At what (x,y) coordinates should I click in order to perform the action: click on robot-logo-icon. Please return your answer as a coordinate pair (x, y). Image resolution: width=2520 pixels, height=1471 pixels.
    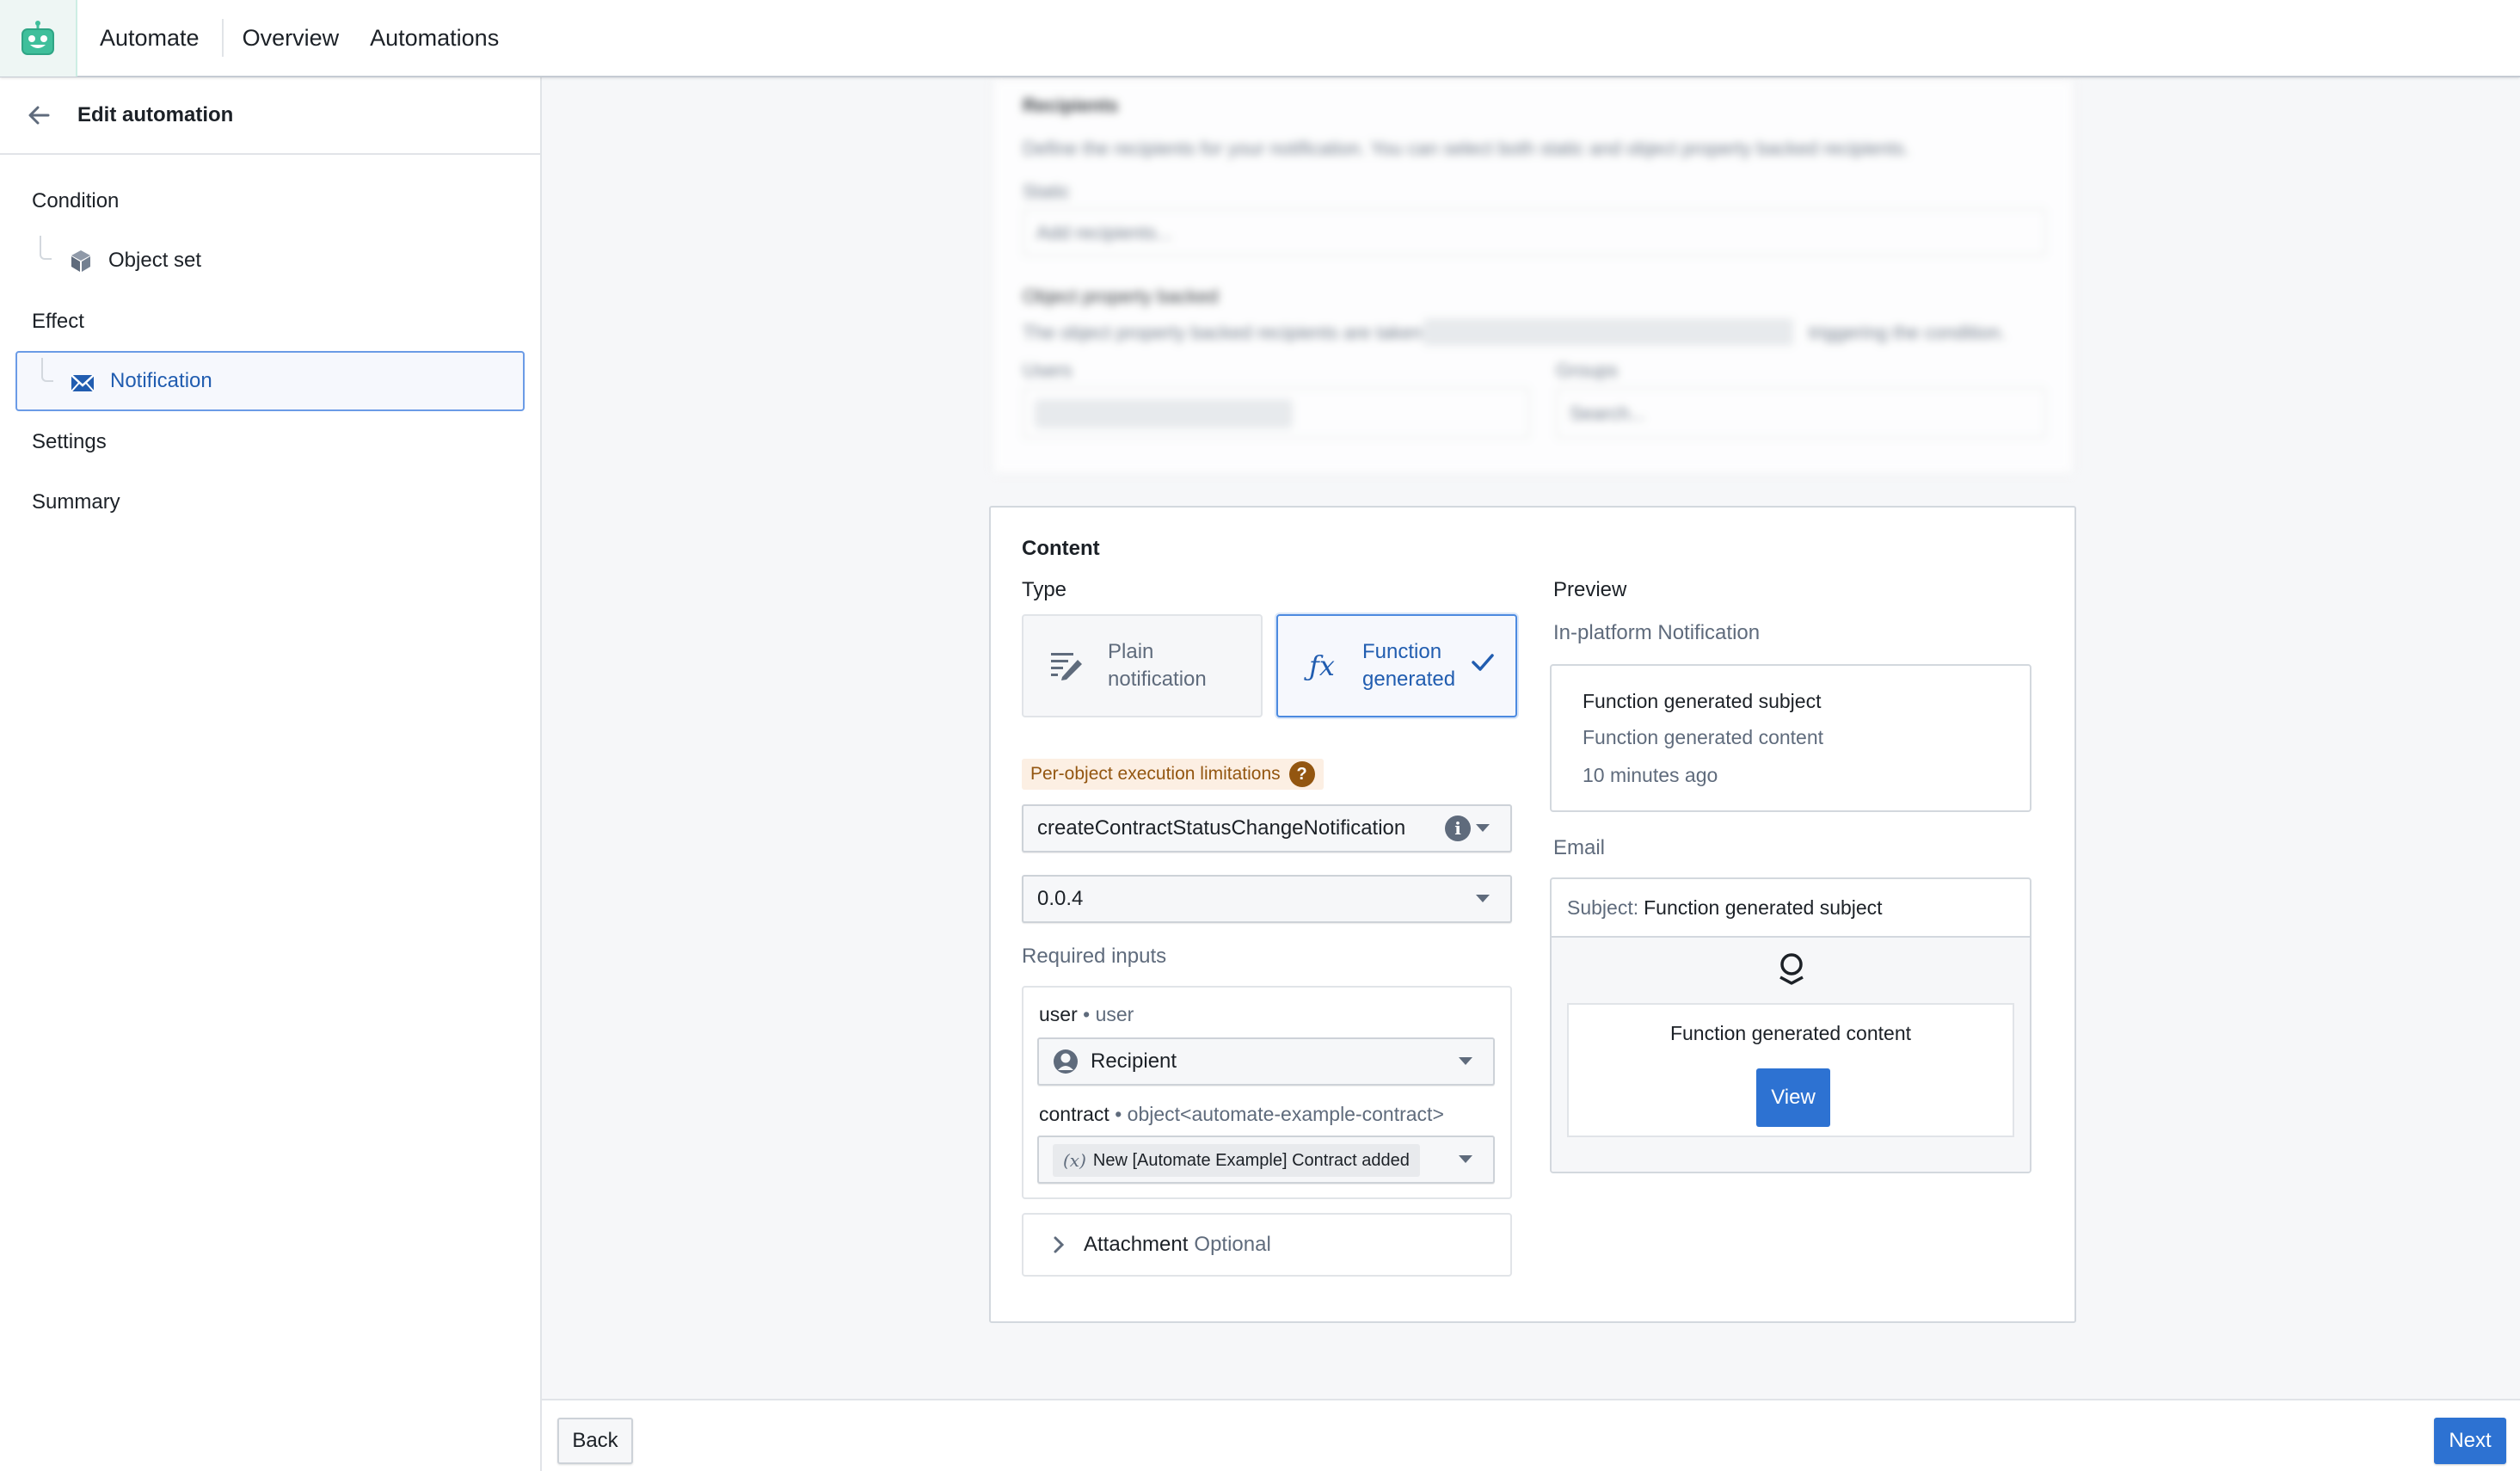
    Looking at the image, I should click on (38, 38).